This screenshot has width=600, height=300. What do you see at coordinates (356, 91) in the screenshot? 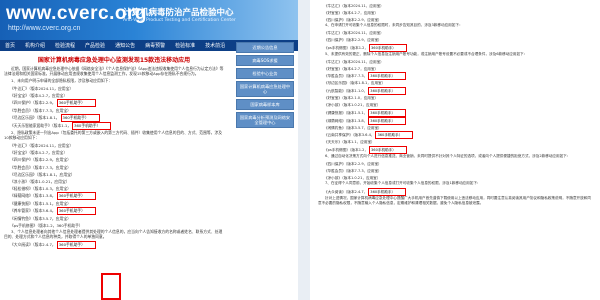
I see `app-version: （版本1.1.0，` at bounding box center [356, 91].